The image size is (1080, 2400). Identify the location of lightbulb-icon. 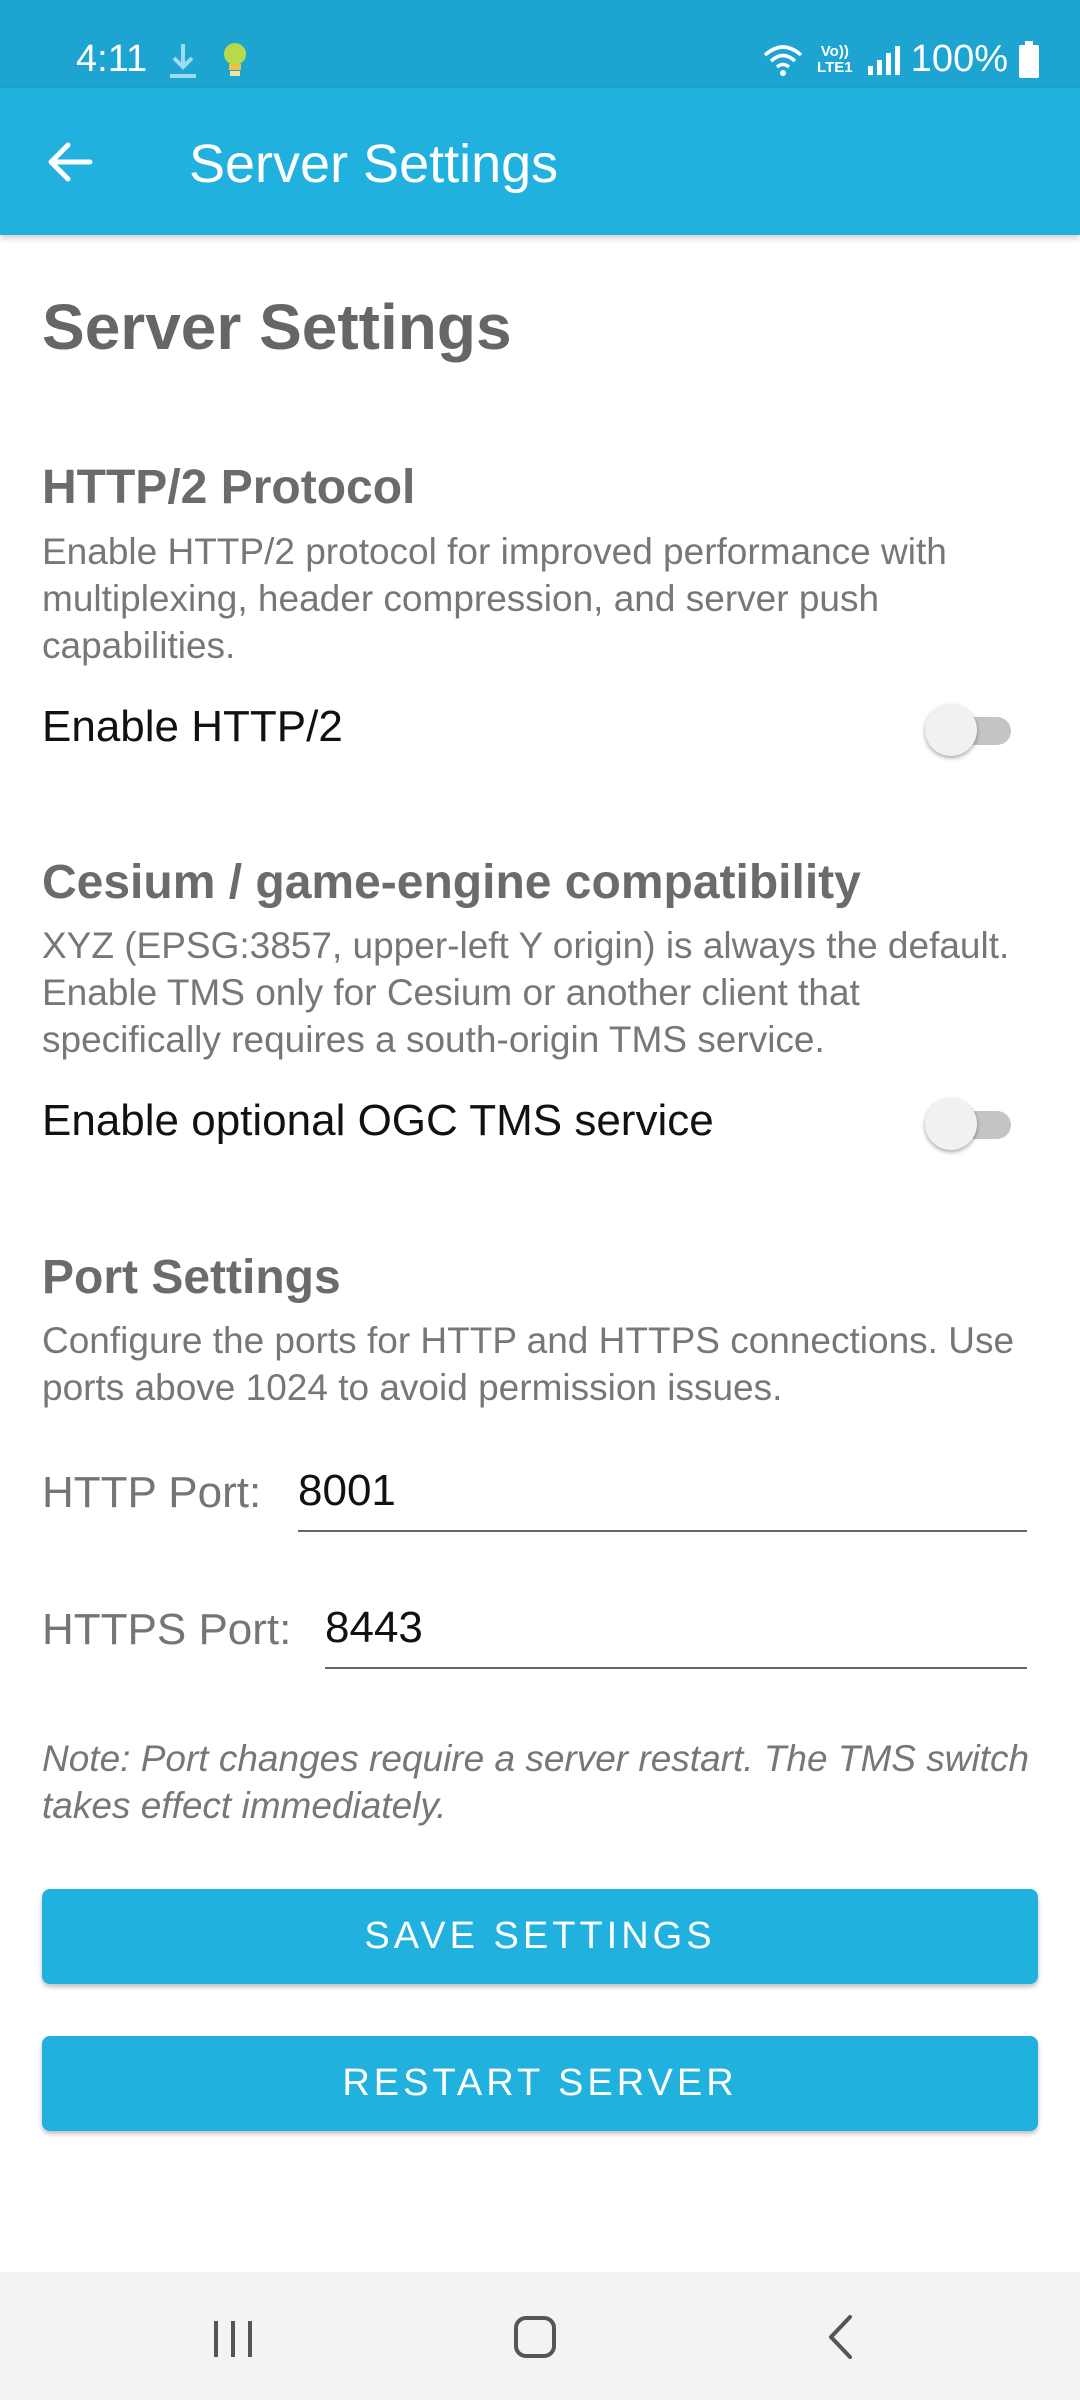
(235, 59).